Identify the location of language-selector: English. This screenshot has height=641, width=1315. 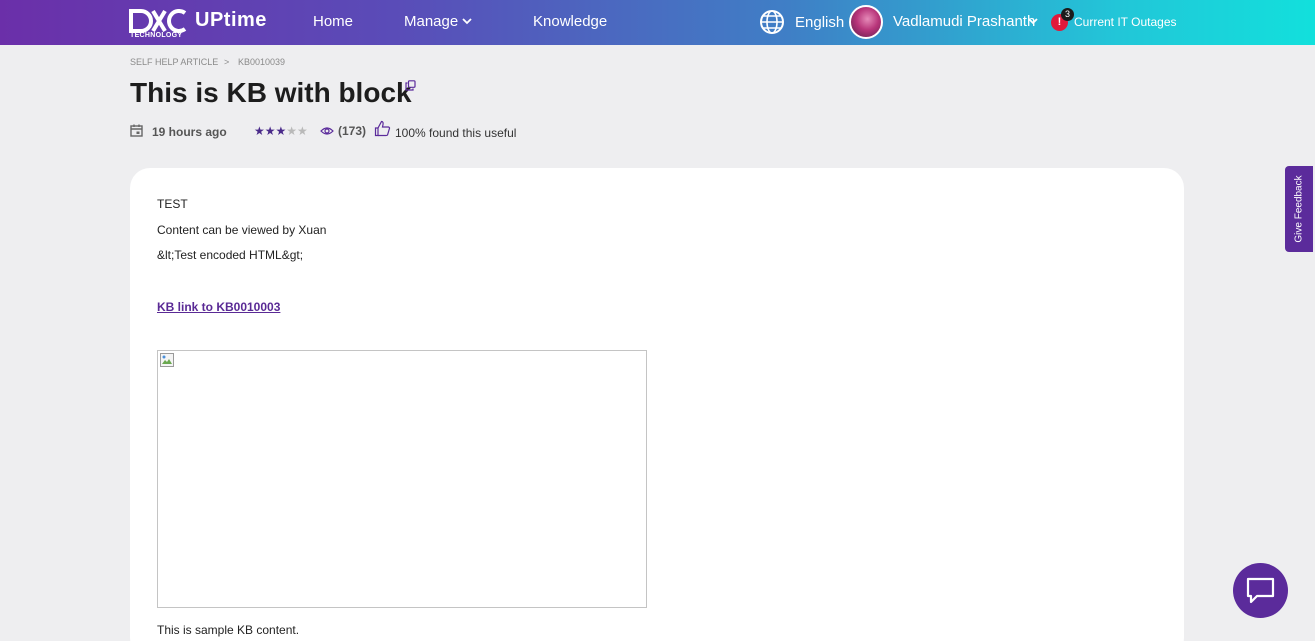
(819, 22).